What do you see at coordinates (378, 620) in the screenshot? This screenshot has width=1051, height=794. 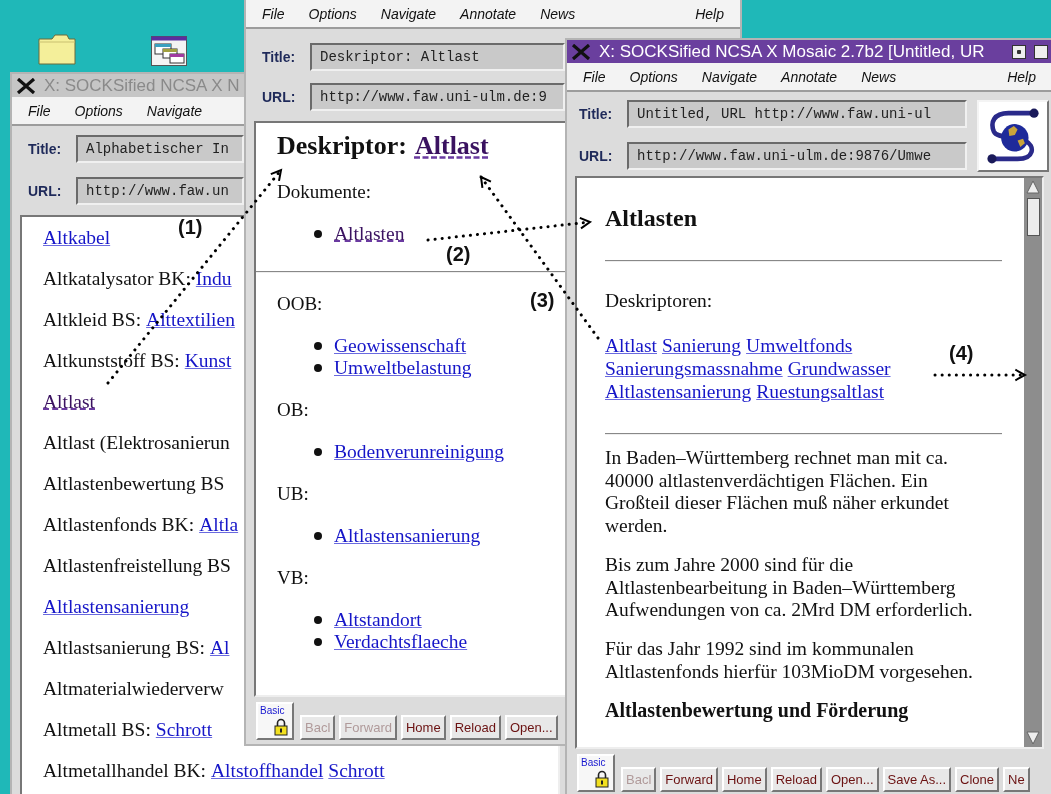 I see `link: Altstandort` at bounding box center [378, 620].